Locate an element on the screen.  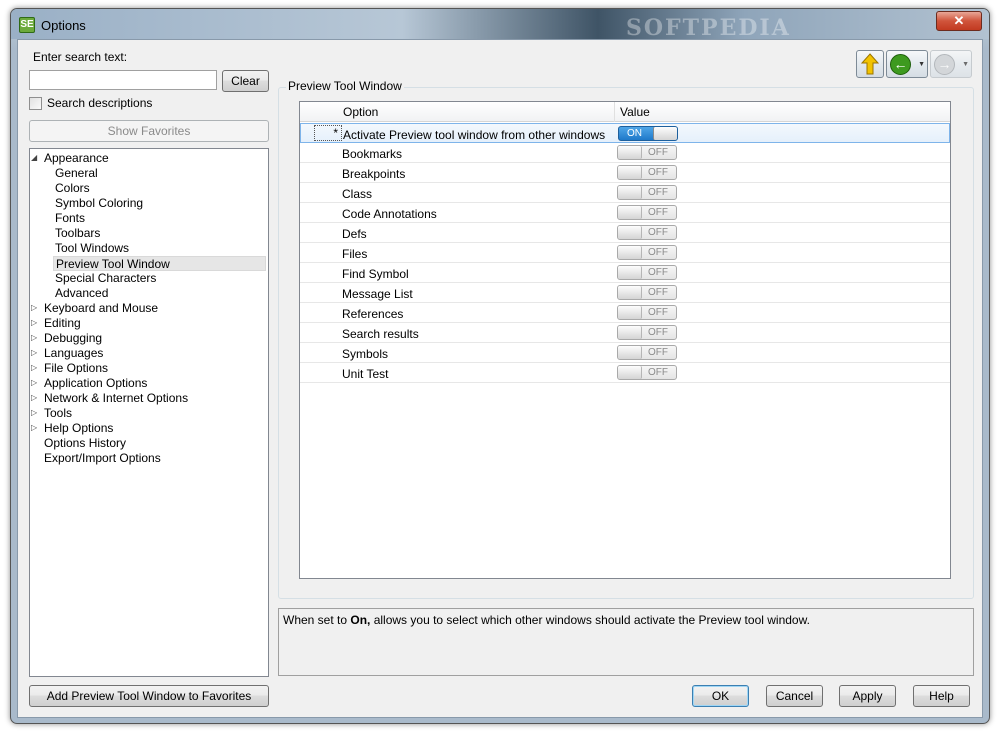
tree-item-appearance: ◢ Appearance is located at coordinates (148, 158).